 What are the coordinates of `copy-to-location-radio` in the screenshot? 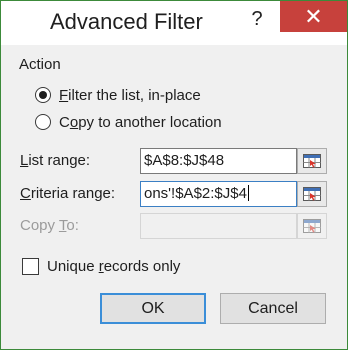 It's located at (43, 122).